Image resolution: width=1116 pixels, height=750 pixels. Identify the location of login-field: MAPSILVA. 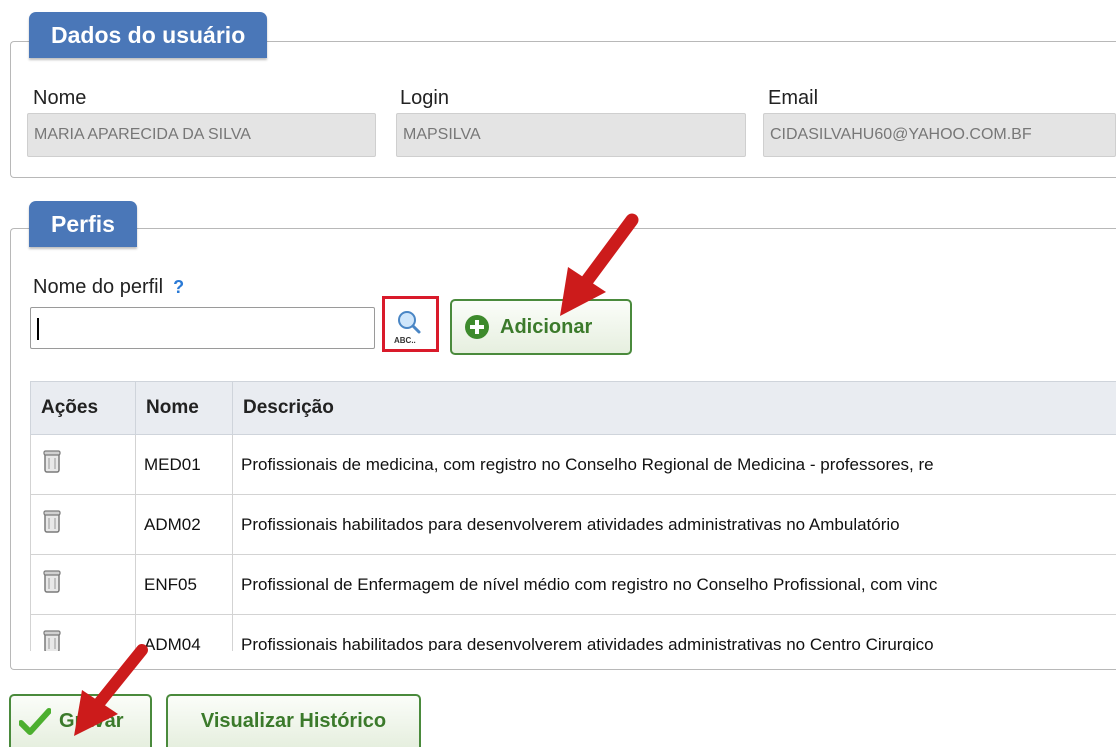
(571, 135).